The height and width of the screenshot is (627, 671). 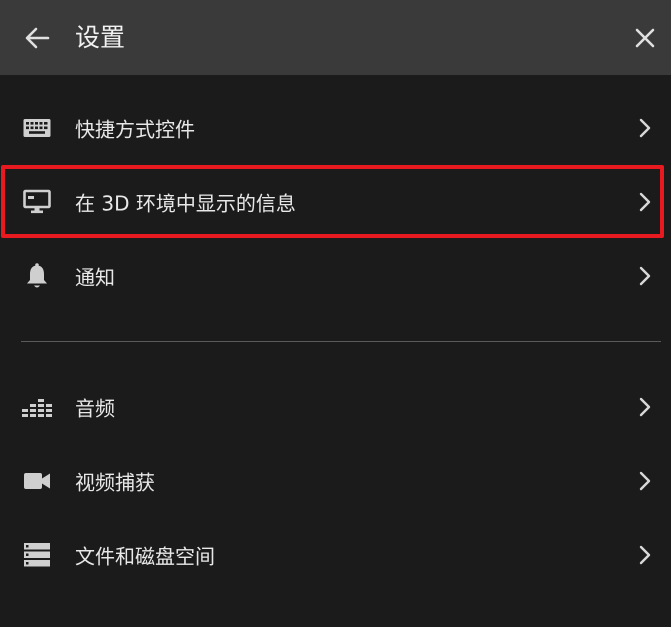 I want to click on menu-item-3d-display-info: 在 3D 环境中显示的信息, so click(x=335, y=202).